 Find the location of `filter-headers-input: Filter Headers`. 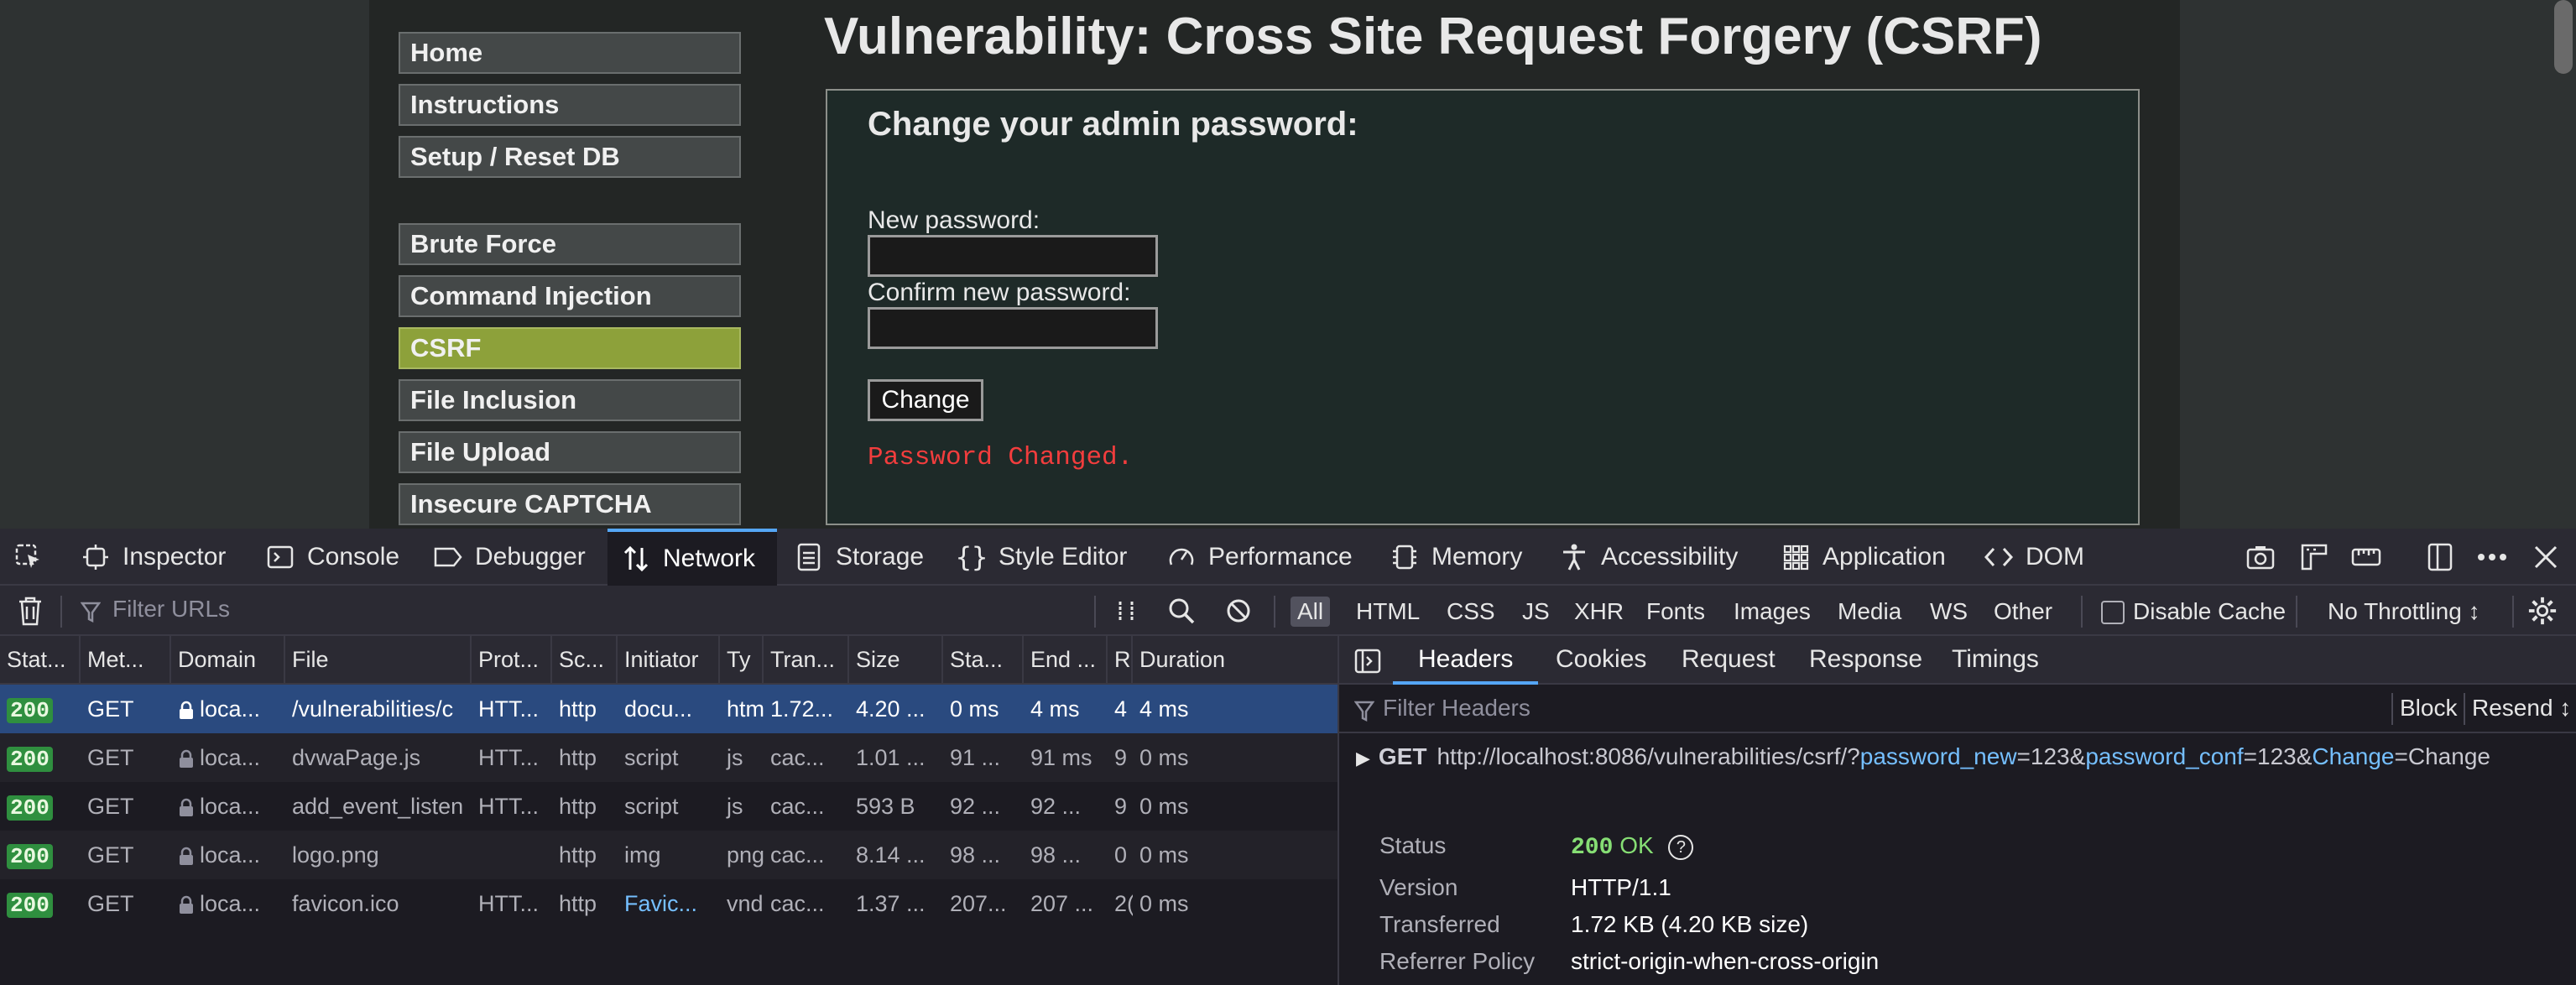

filter-headers-input: Filter Headers is located at coordinates (1456, 708).